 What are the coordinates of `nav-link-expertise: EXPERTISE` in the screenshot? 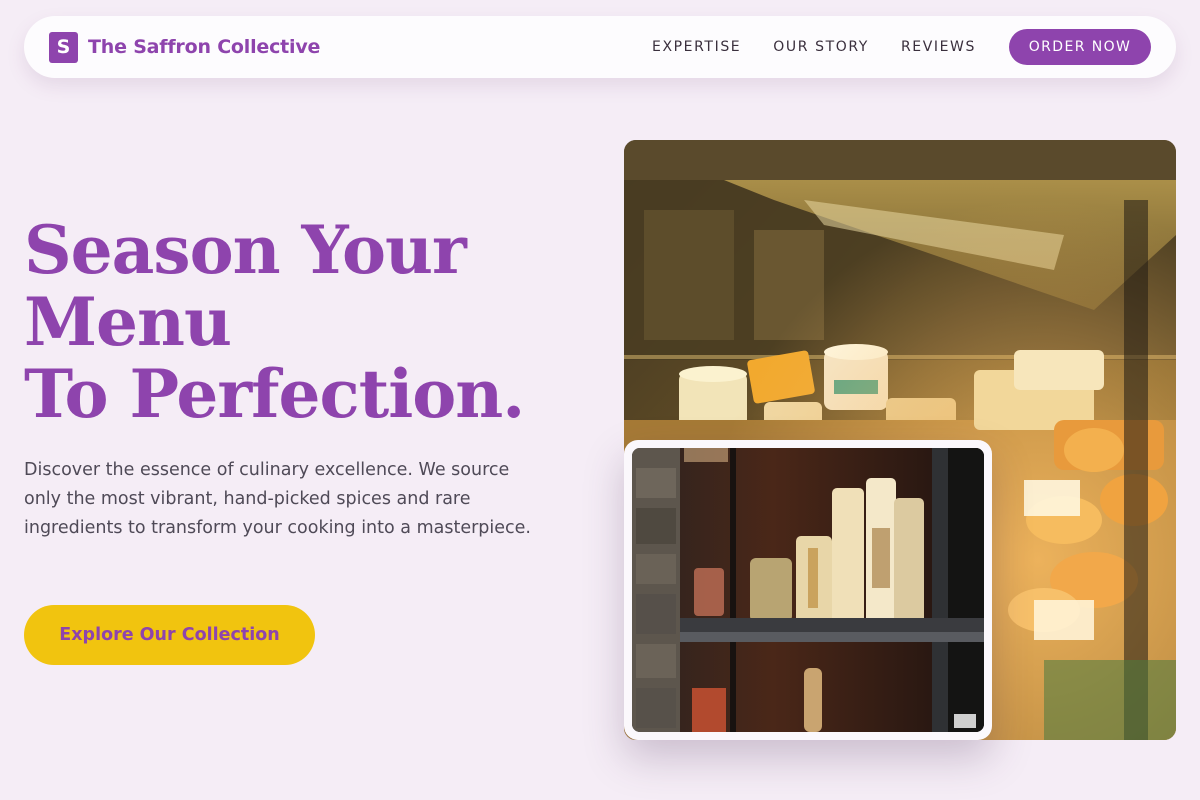 It's located at (696, 47).